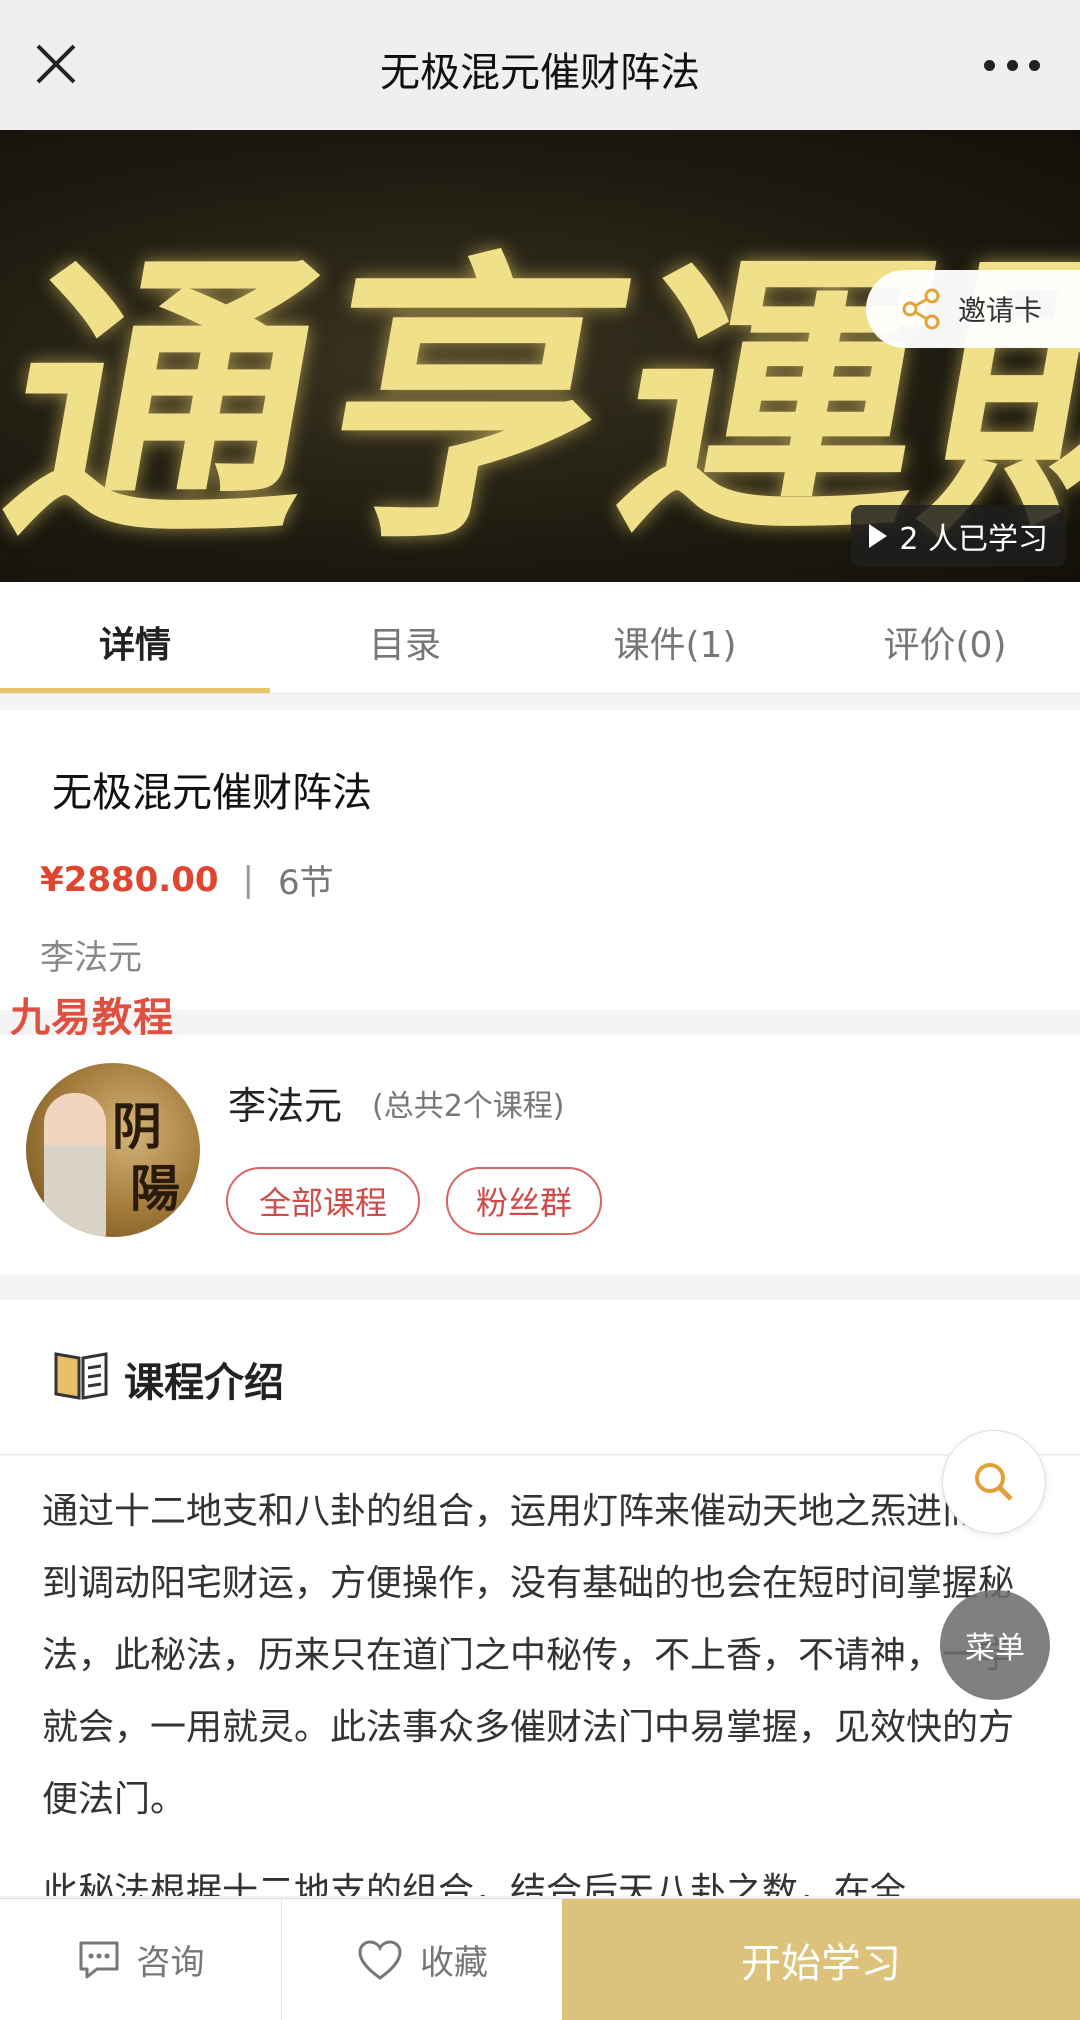  Describe the element at coordinates (1012, 65) in the screenshot. I see `more-options-icon` at that location.